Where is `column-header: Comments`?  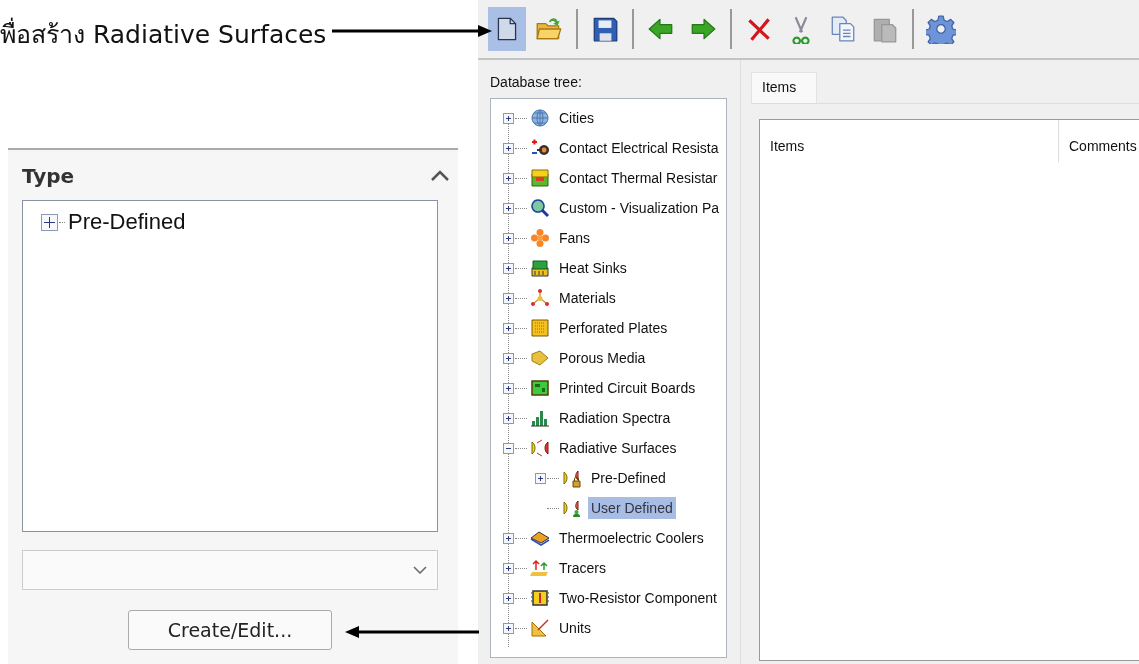 column-header: Comments is located at coordinates (1099, 141).